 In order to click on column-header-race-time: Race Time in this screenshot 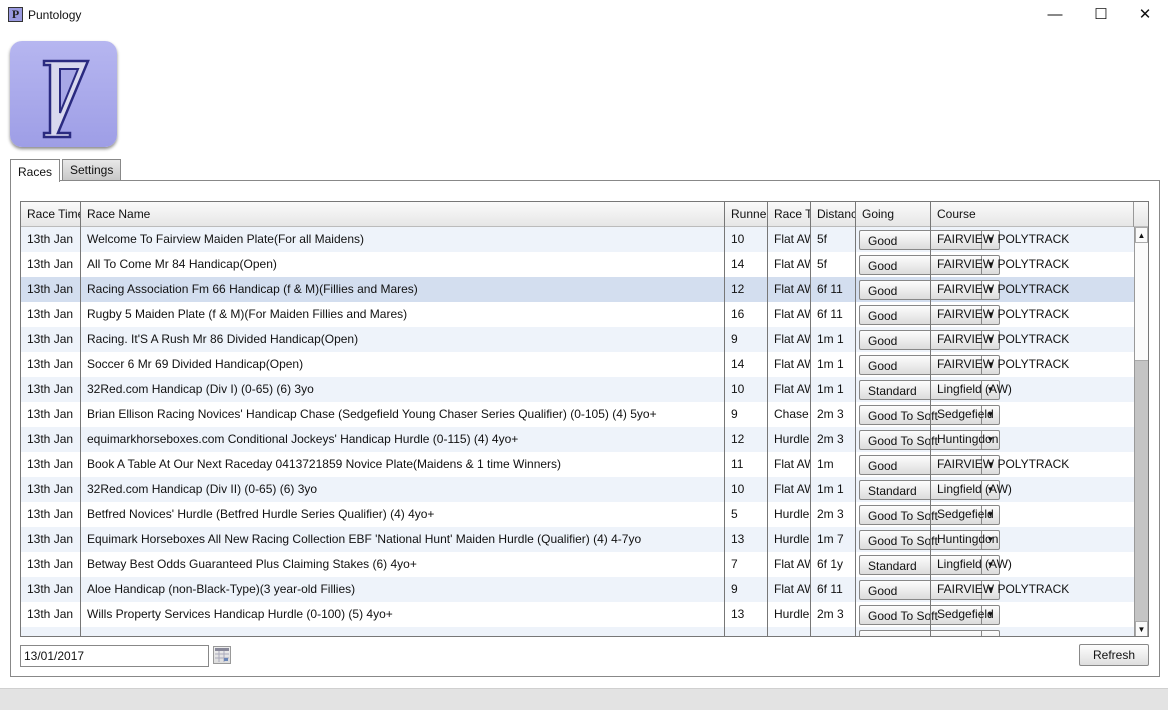, I will do `click(51, 214)`.